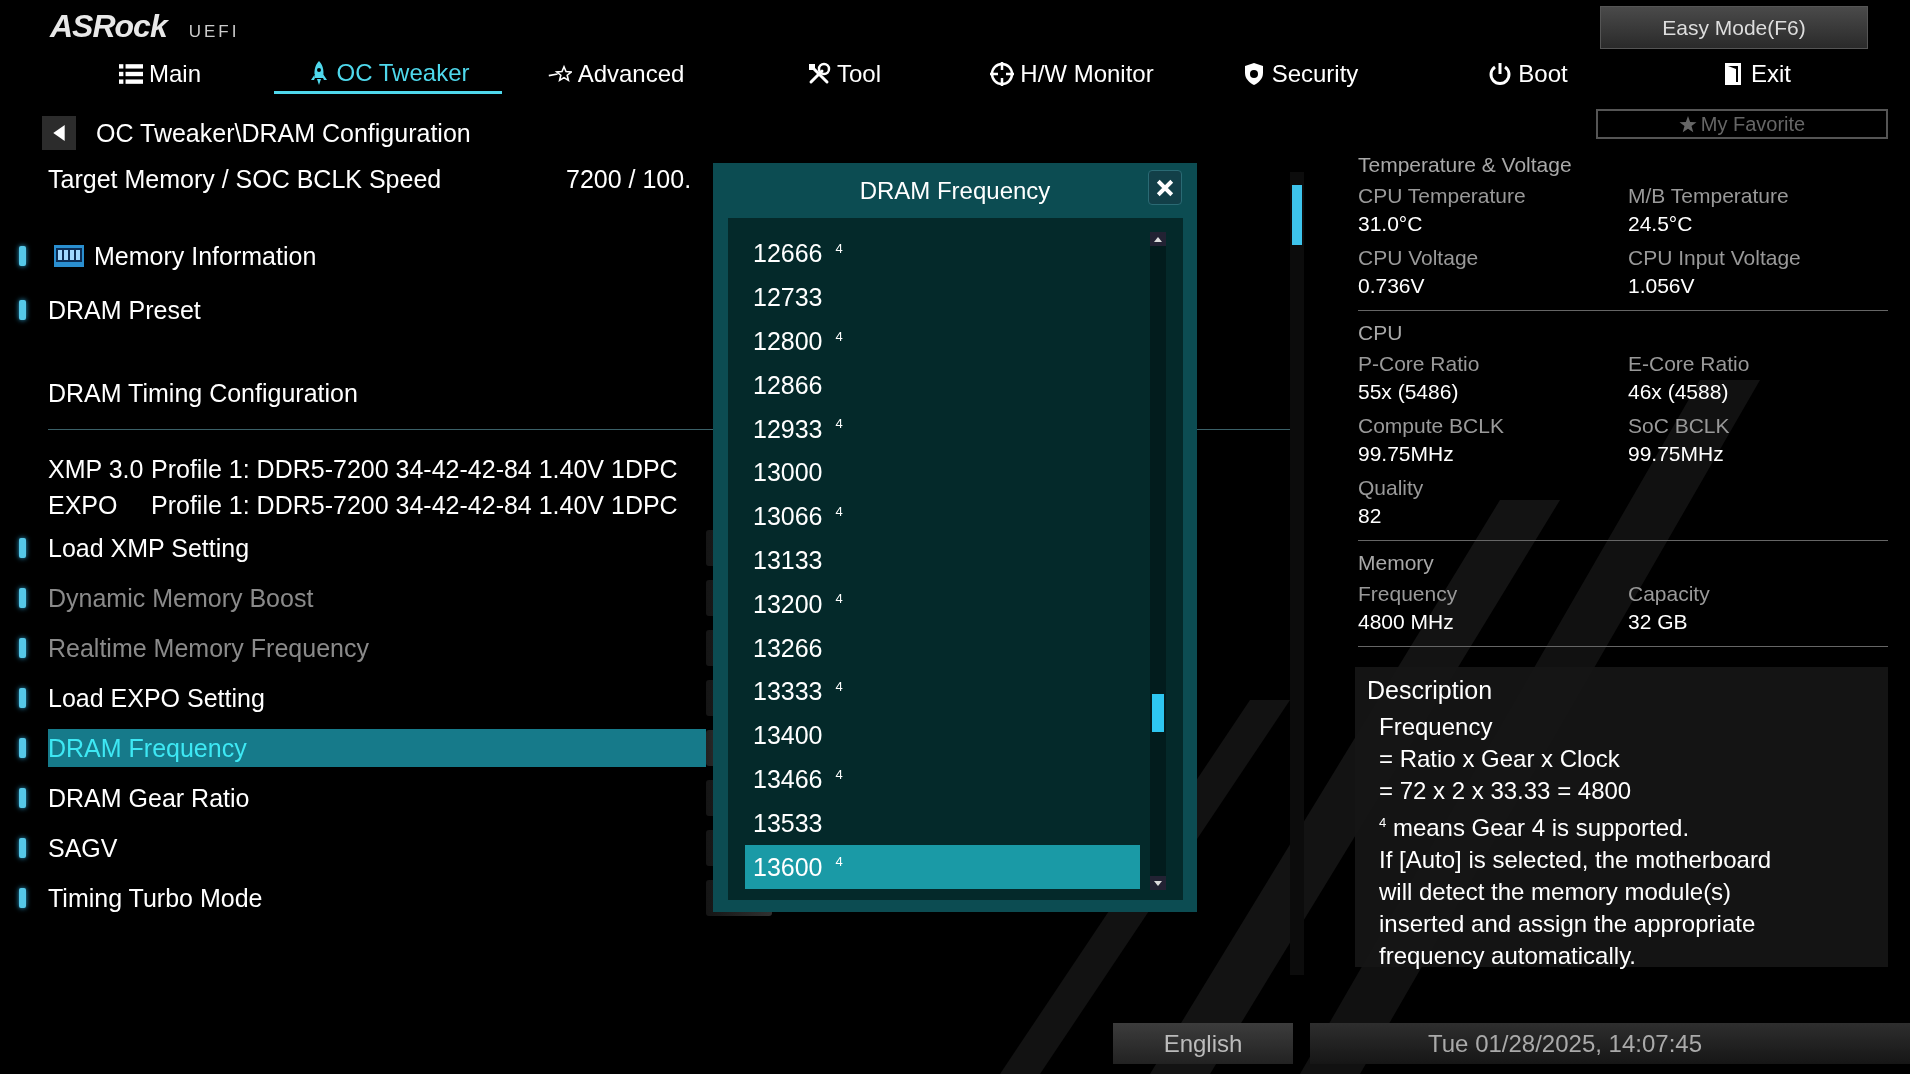 This screenshot has width=1910, height=1074. What do you see at coordinates (1734, 27) in the screenshot?
I see `easy-mode-button: Easy Mode(F6)` at bounding box center [1734, 27].